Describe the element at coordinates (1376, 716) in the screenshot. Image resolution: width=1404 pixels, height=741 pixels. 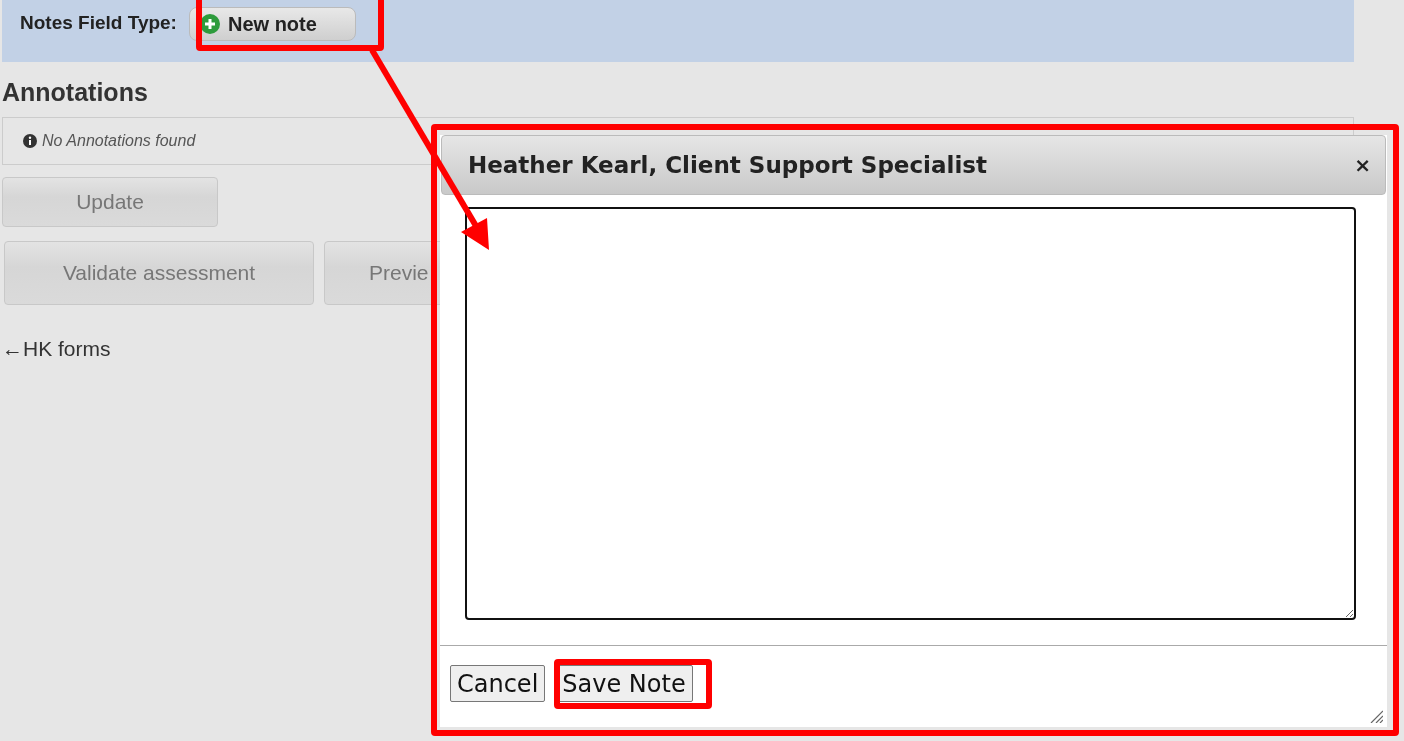
I see `resize-grip-icon` at that location.